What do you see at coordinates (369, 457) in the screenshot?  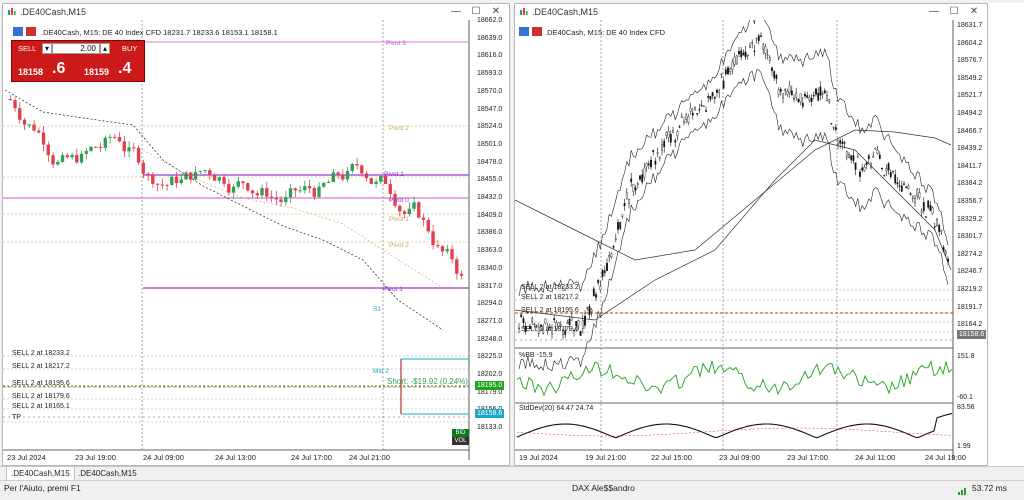 I see `time-tick-label: 24 Jul 21:00` at bounding box center [369, 457].